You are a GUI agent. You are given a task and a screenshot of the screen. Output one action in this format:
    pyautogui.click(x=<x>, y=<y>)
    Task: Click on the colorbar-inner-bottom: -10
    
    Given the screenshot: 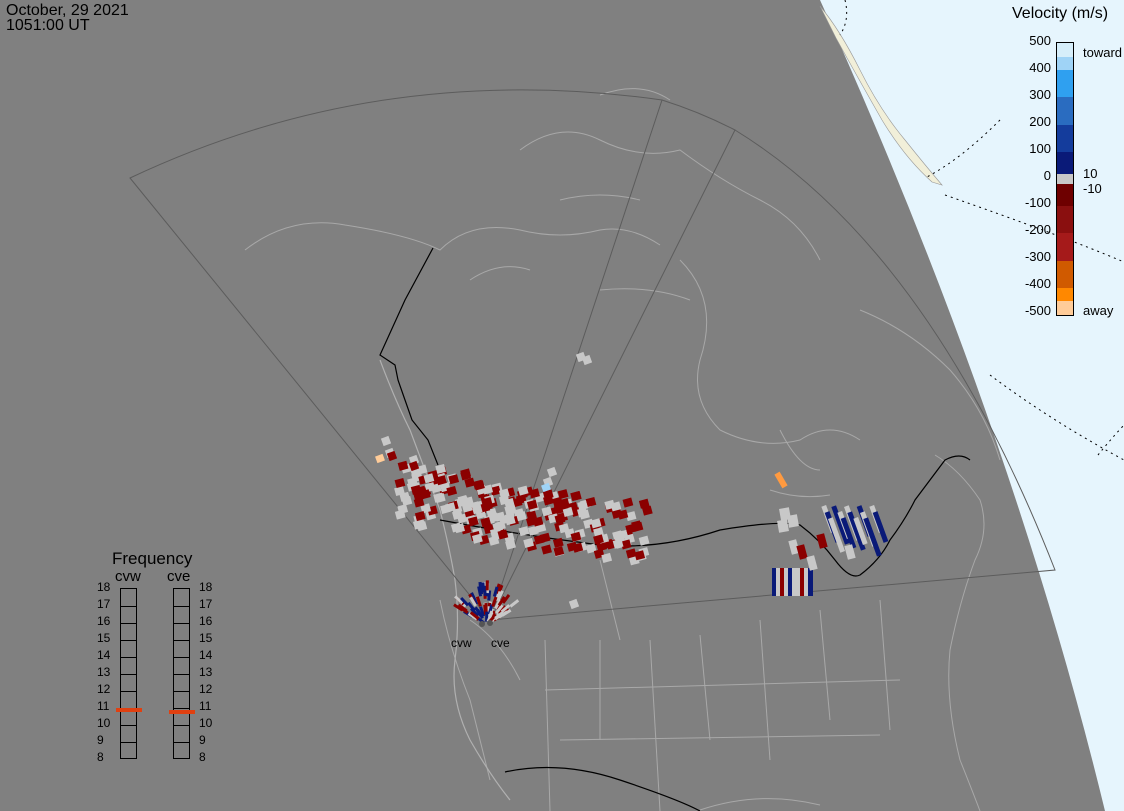 What is the action you would take?
    pyautogui.click(x=1092, y=188)
    